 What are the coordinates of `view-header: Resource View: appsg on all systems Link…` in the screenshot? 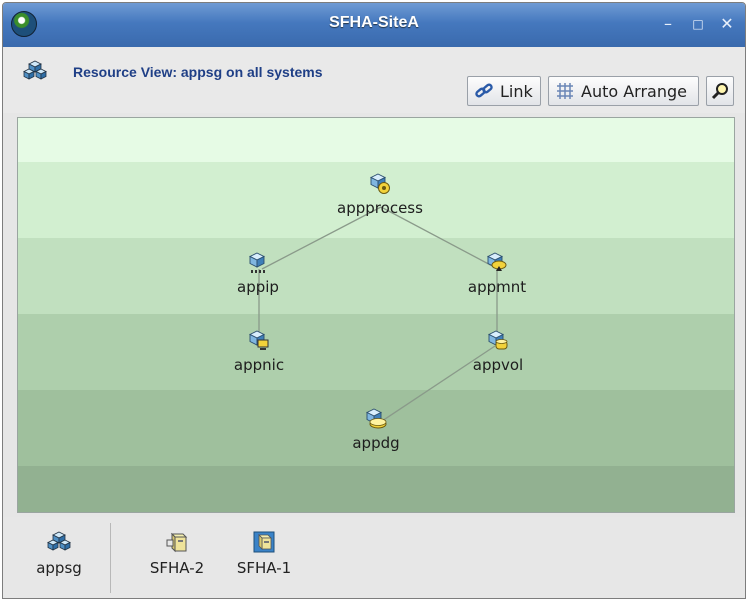 It's located at (374, 80).